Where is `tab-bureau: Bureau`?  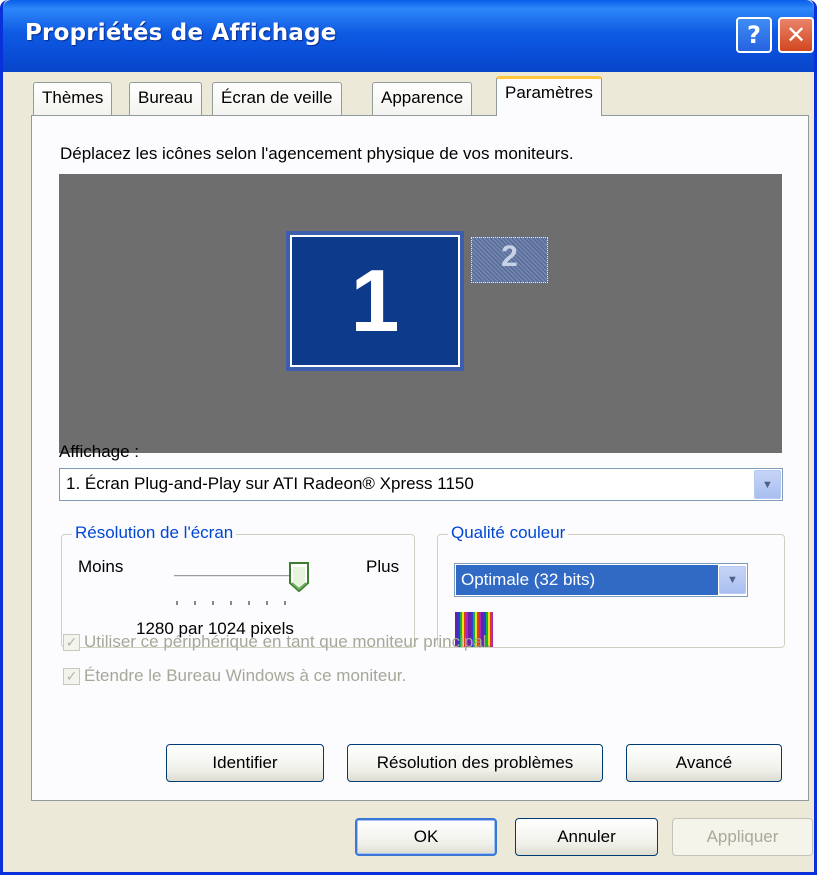 tab-bureau: Bureau is located at coordinates (165, 98).